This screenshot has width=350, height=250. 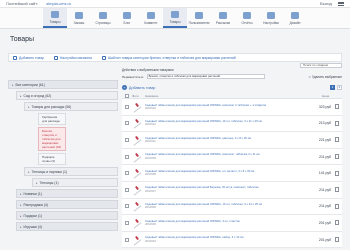 I want to click on nav-item-8: Отчёты, so click(x=247, y=18).